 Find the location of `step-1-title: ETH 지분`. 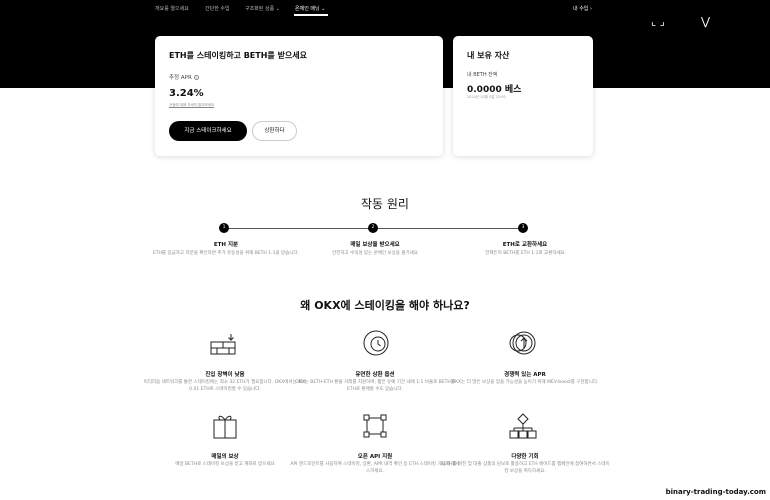

step-1-title: ETH 지분 is located at coordinates (226, 245).